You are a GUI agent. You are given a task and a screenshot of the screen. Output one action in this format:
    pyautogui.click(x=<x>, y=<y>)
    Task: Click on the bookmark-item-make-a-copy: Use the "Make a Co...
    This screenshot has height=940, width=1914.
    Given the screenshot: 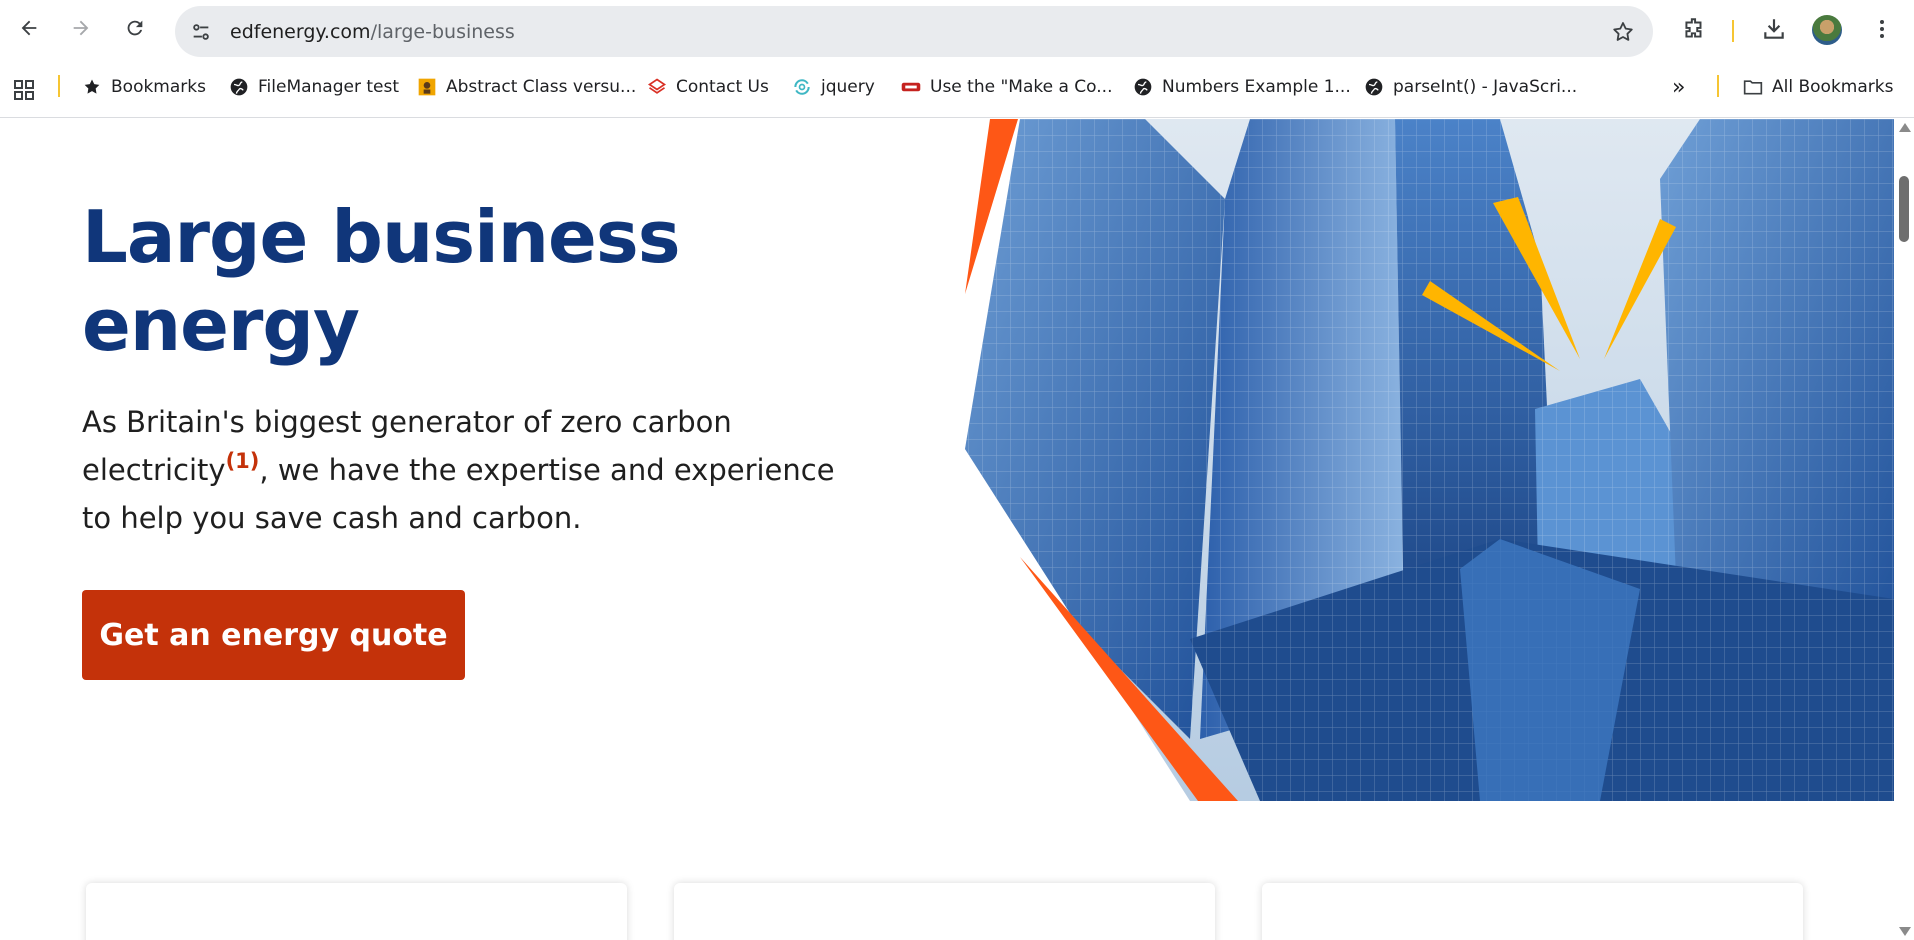 What is the action you would take?
    pyautogui.click(x=1006, y=87)
    